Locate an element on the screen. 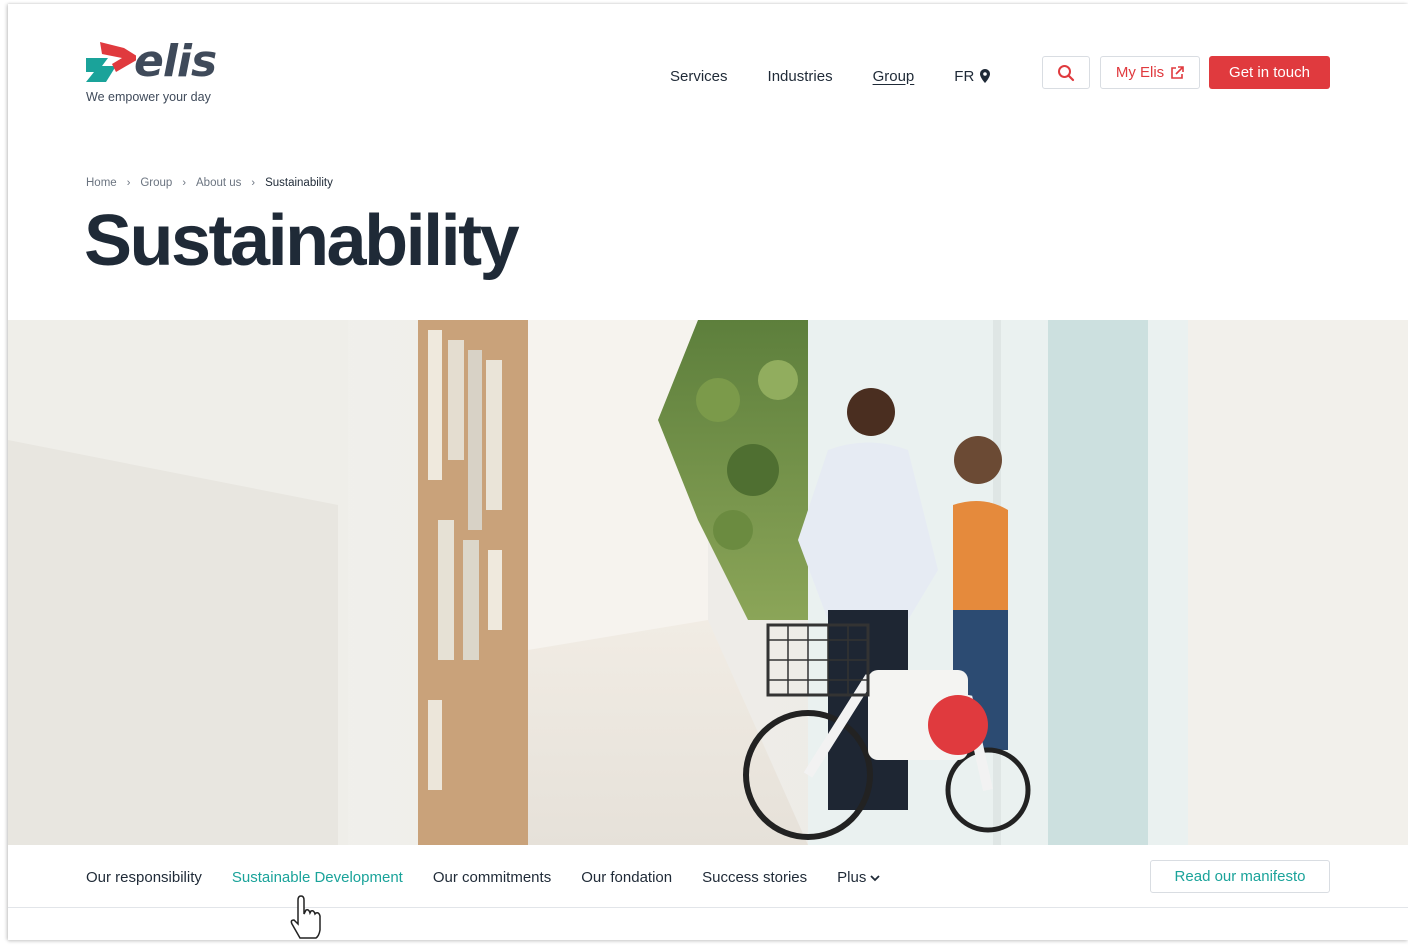  language-label: FR is located at coordinates (964, 76).